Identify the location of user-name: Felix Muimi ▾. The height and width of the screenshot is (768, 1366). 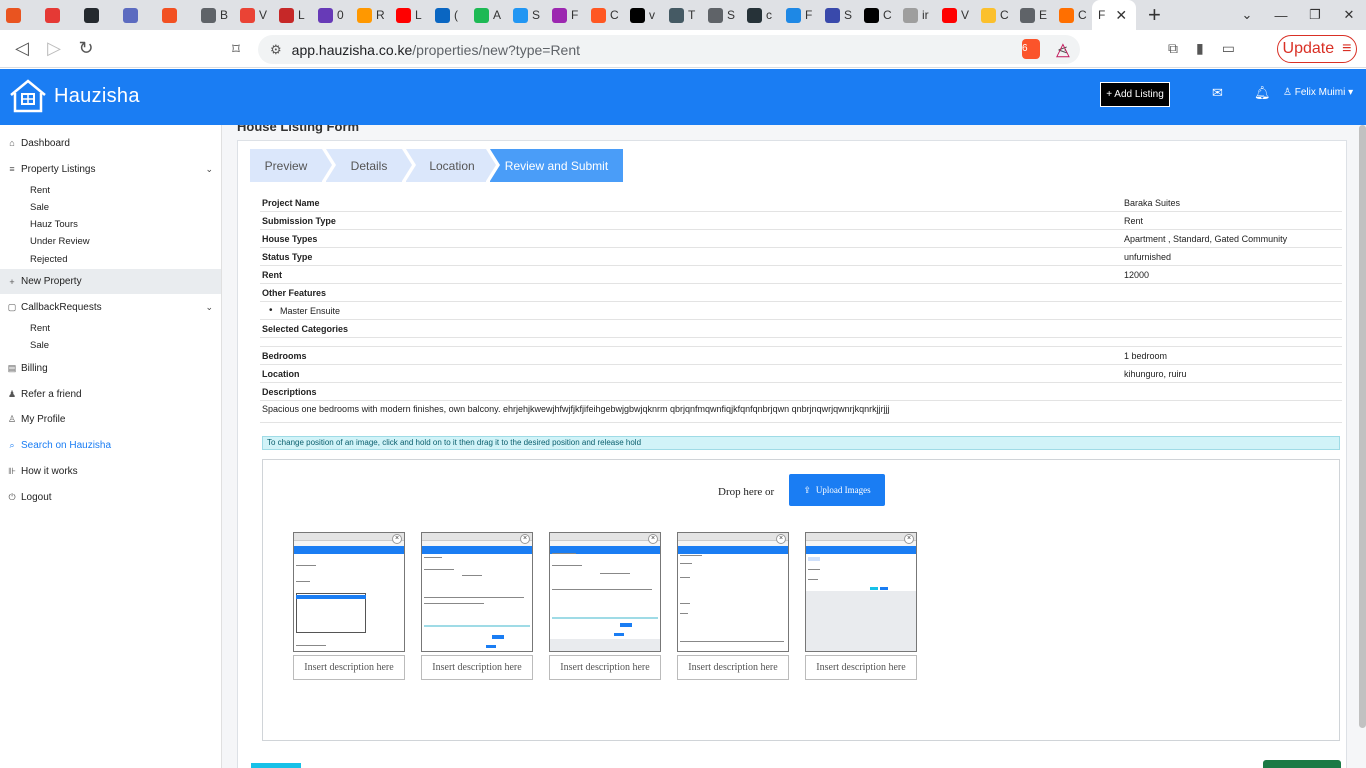
(1324, 92).